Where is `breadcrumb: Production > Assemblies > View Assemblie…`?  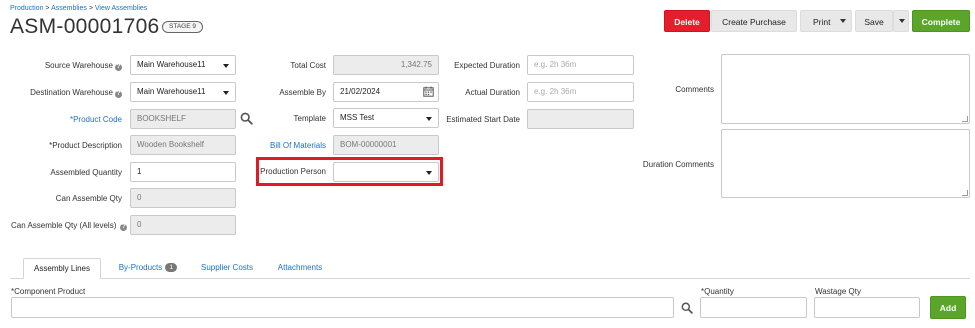 breadcrumb: Production > Assemblies > View Assemblie… is located at coordinates (78, 8).